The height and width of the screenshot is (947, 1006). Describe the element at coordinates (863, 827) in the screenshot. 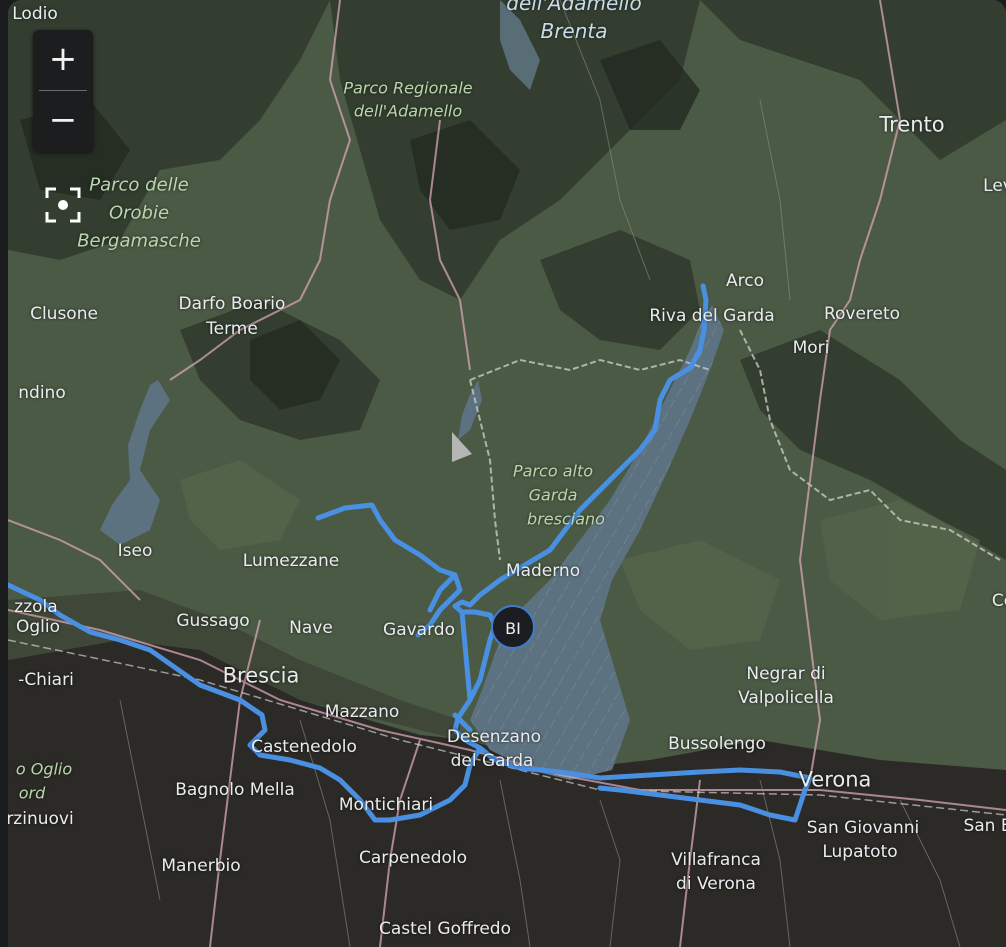

I see `place-san-giovanni-line1: San Giovanni` at that location.